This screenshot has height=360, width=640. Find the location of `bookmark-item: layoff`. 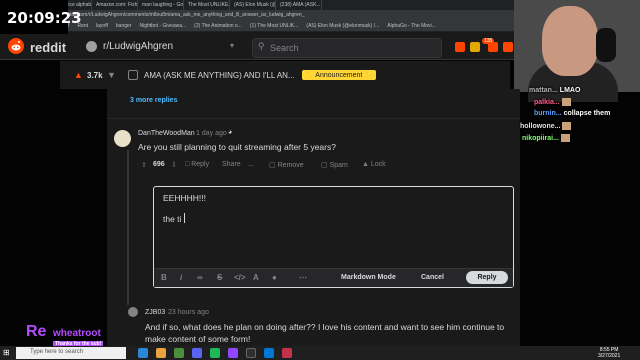

bookmark-item: layoff is located at coordinates (102, 26).